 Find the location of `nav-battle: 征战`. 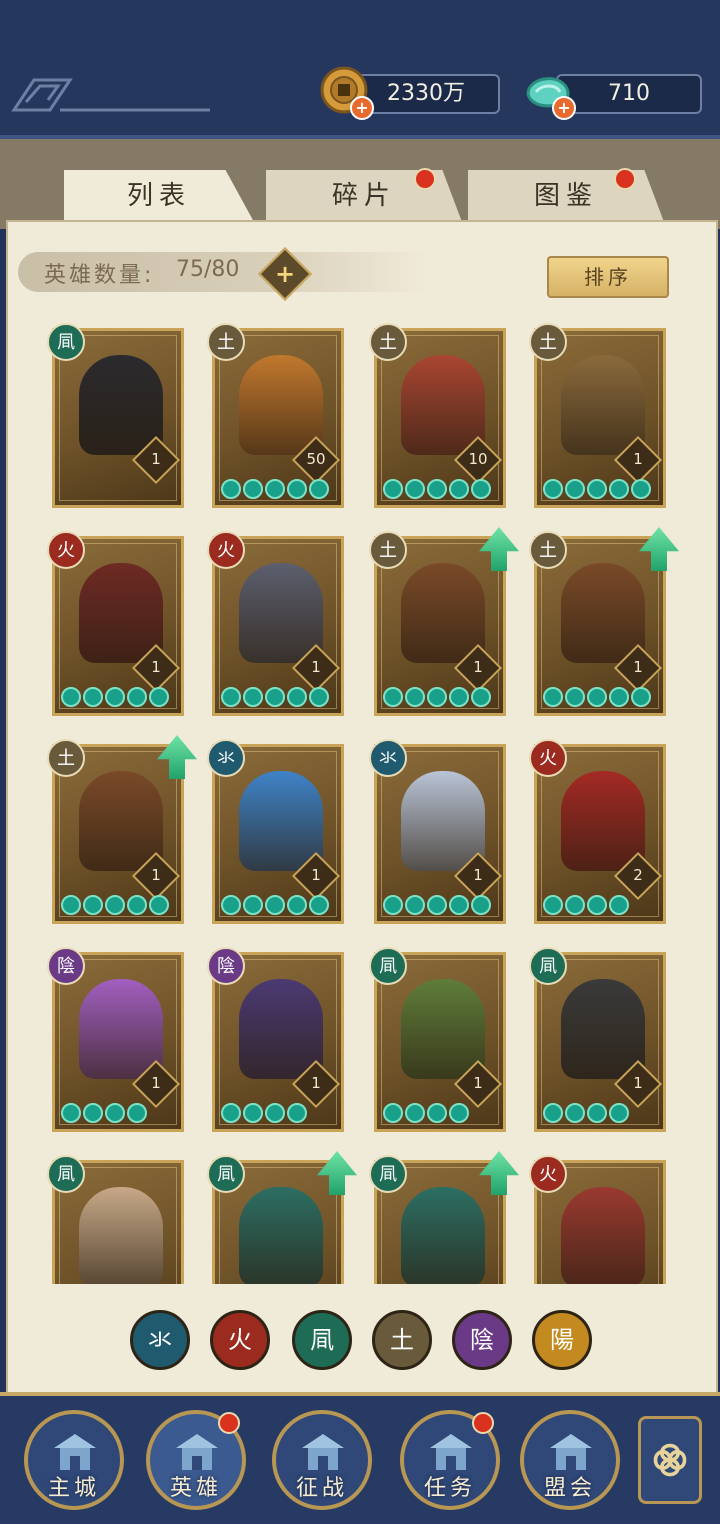

nav-battle: 征战 is located at coordinates (322, 1460).